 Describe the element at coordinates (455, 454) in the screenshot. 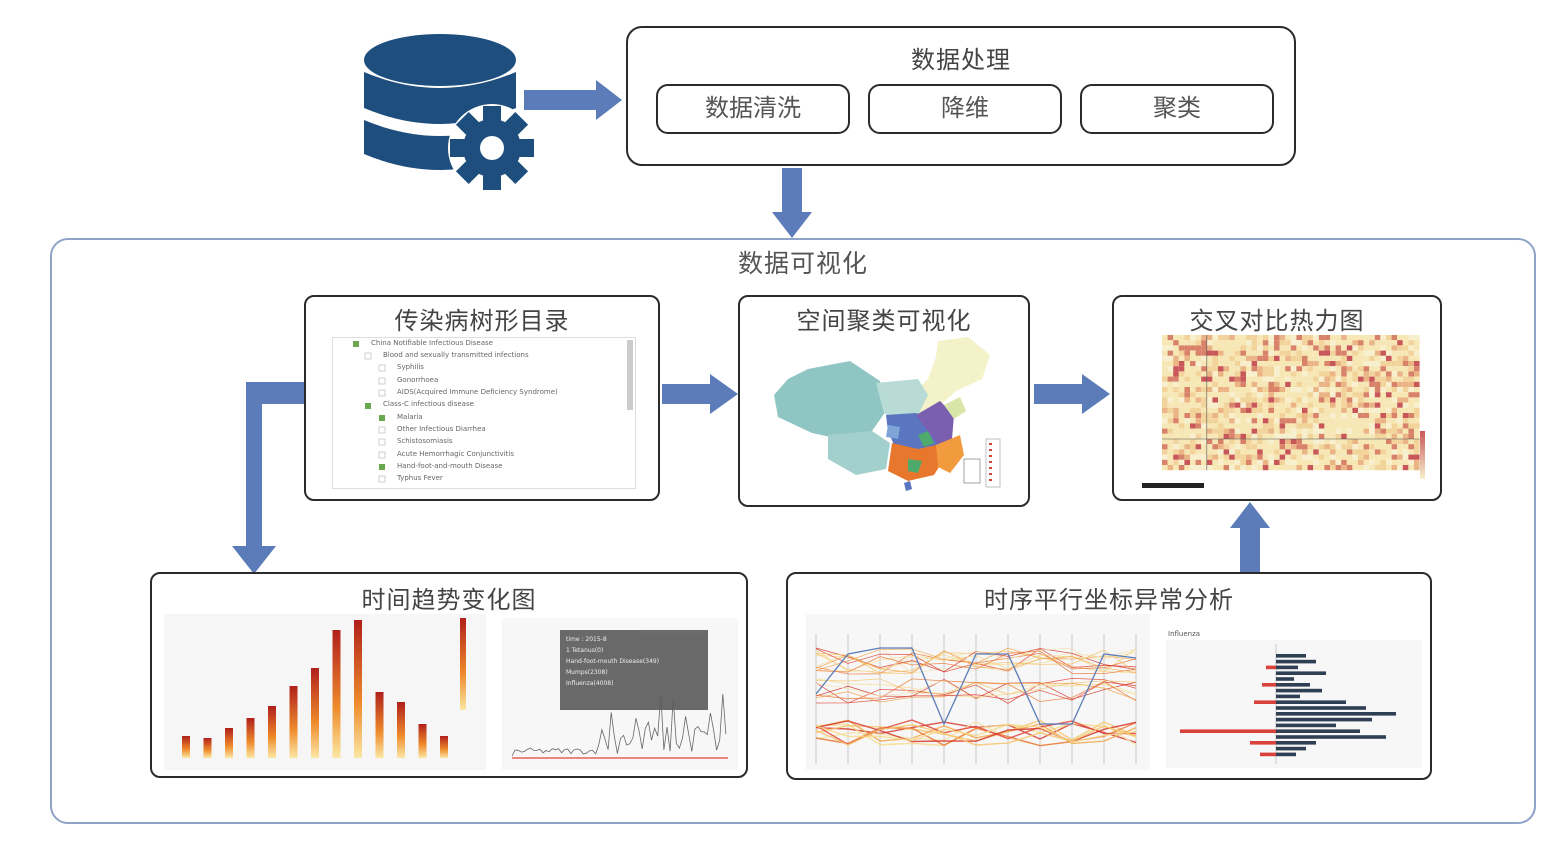

I see `tree-item: Acute Hemorrhagic Conjunctivitis` at that location.